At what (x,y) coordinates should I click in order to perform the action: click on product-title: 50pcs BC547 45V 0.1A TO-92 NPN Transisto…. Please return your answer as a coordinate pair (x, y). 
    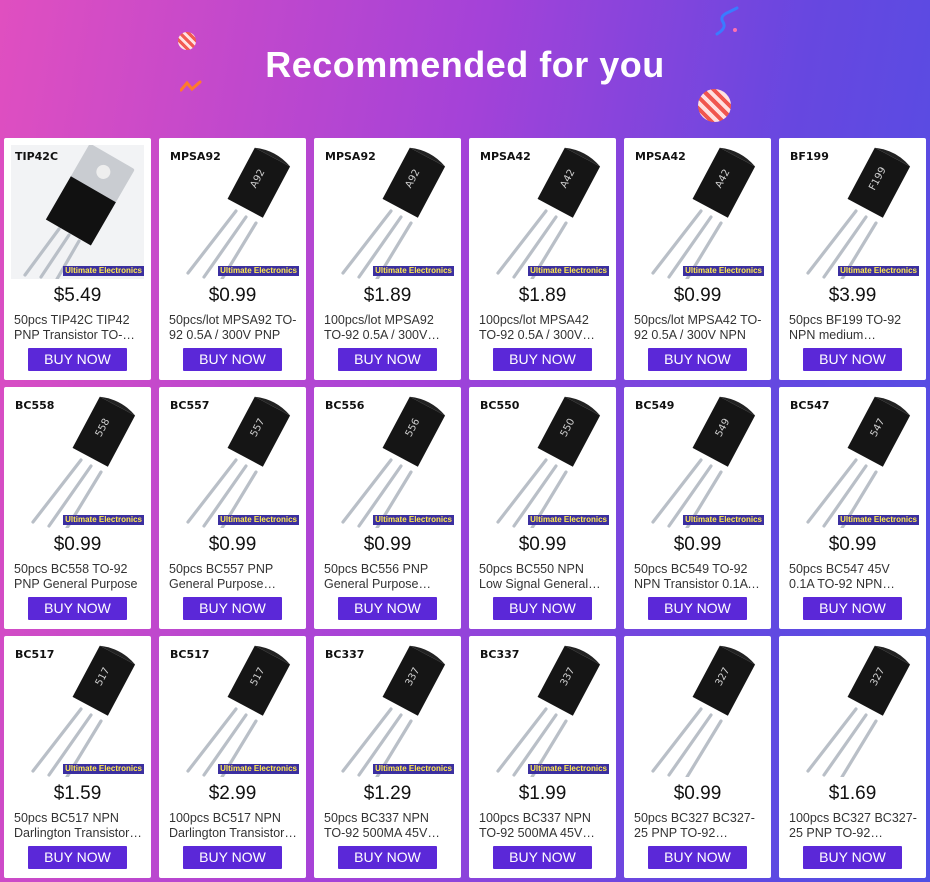
    Looking at the image, I should click on (853, 577).